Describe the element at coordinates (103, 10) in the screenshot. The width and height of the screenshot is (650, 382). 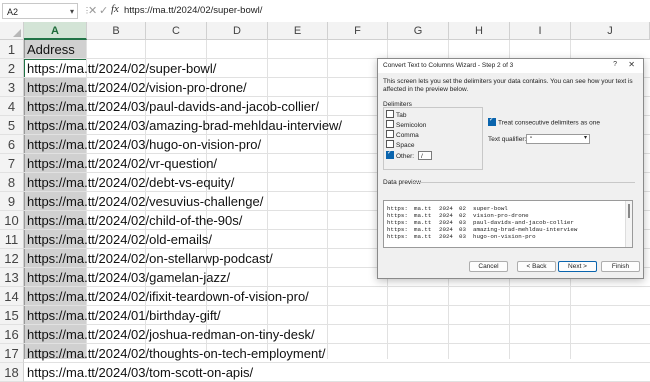
I see `confirm-entry-icon: ✓` at that location.